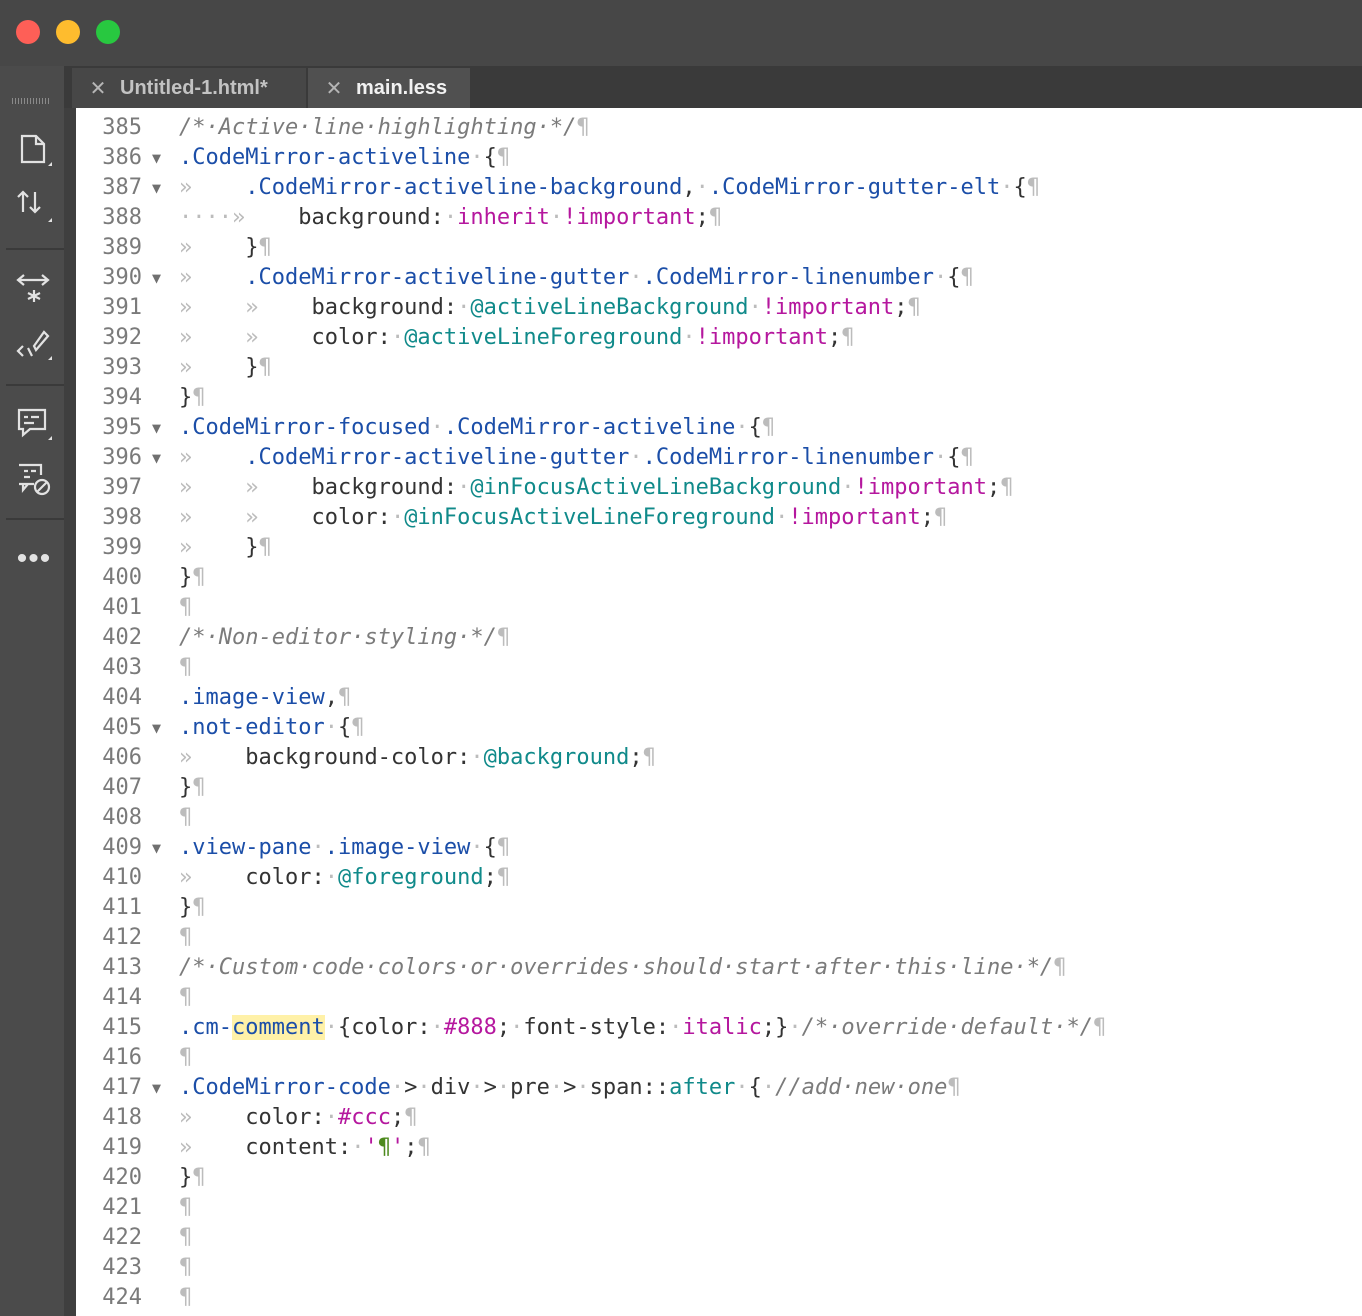 The height and width of the screenshot is (1316, 1362). What do you see at coordinates (543, 337) in the screenshot?
I see `code-token: @activeLineForeground` at bounding box center [543, 337].